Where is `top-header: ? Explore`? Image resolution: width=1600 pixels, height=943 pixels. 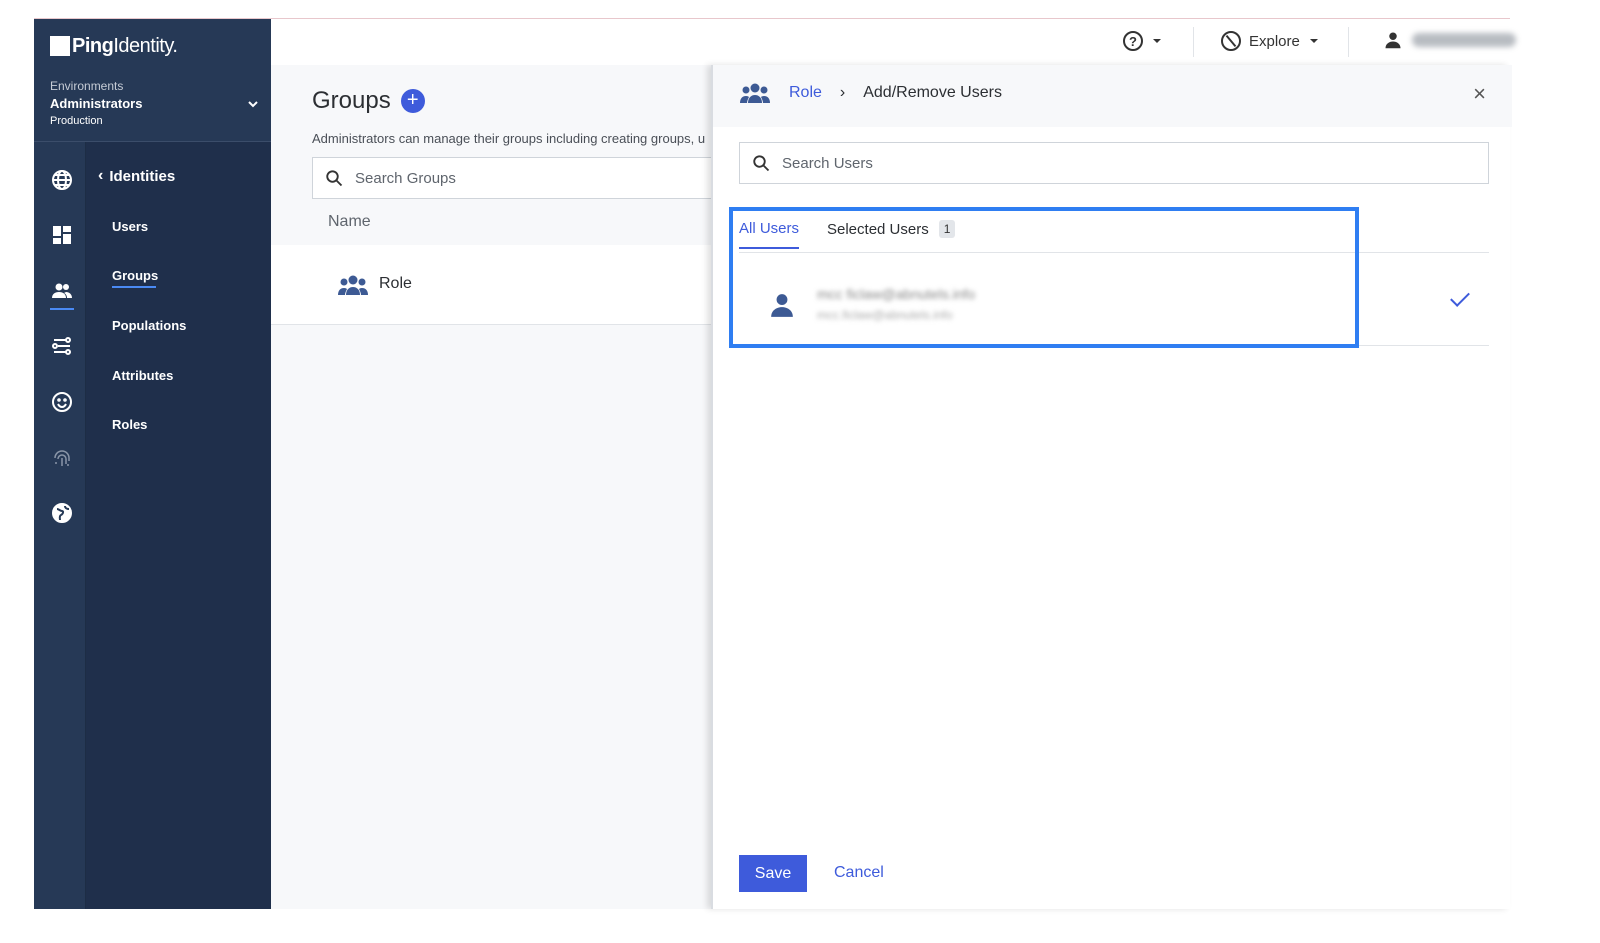 top-header: ? Explore is located at coordinates (893, 42).